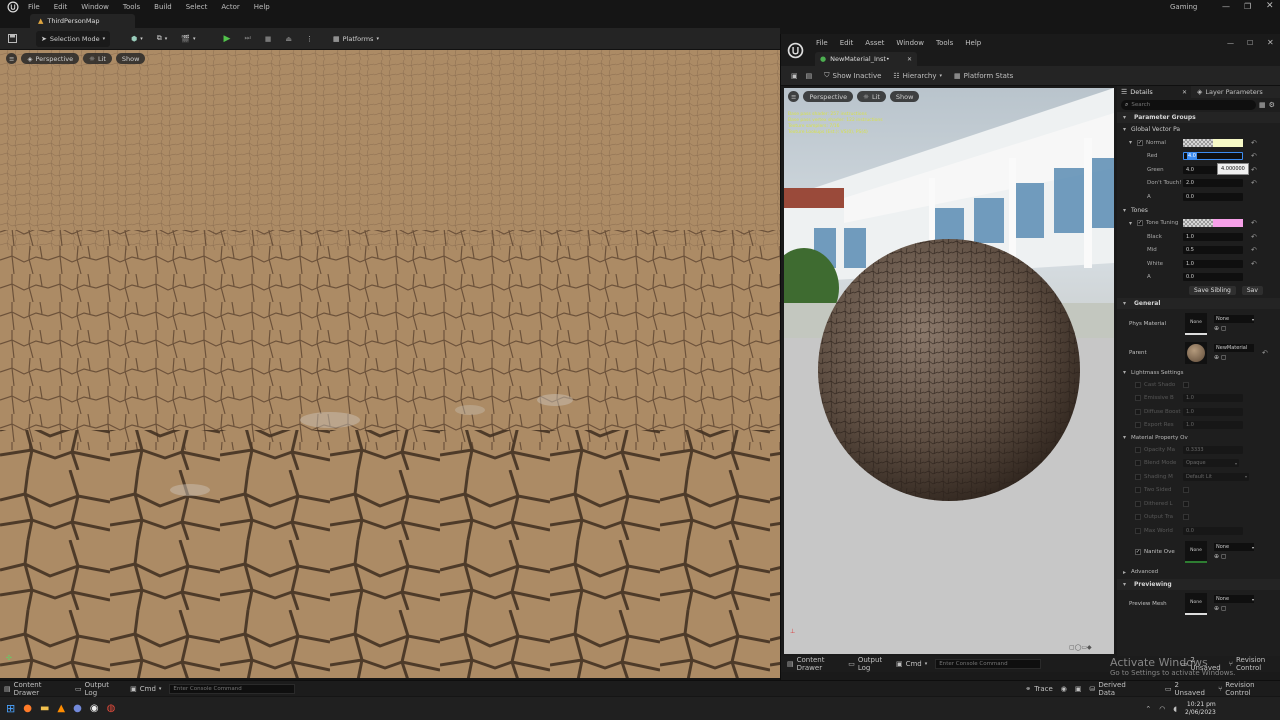 This screenshot has height=720, width=1280. I want to click on tone-alpha-value-field: 0.0, so click(1213, 277).